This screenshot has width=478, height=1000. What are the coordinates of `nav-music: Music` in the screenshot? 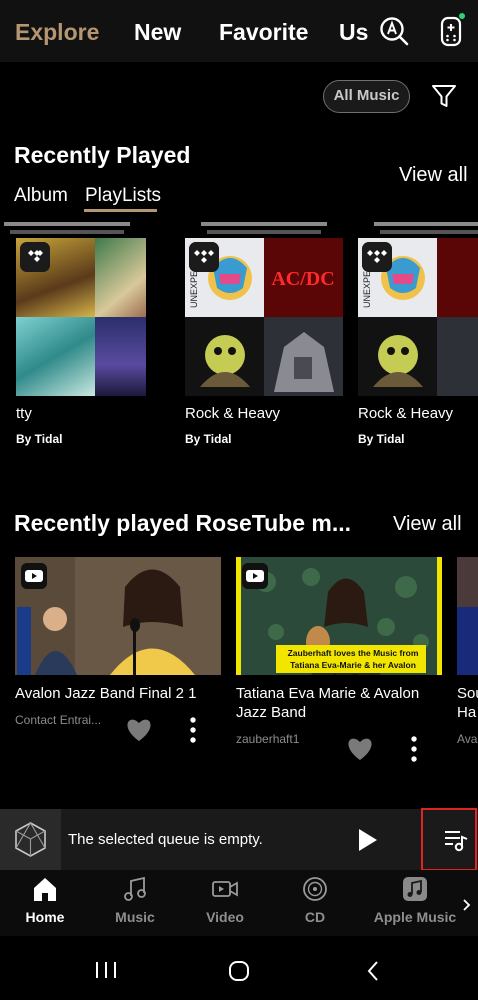 It's located at (135, 903).